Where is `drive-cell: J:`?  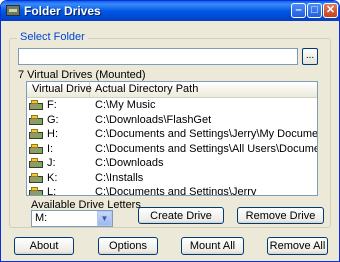 drive-cell: J: is located at coordinates (58, 163).